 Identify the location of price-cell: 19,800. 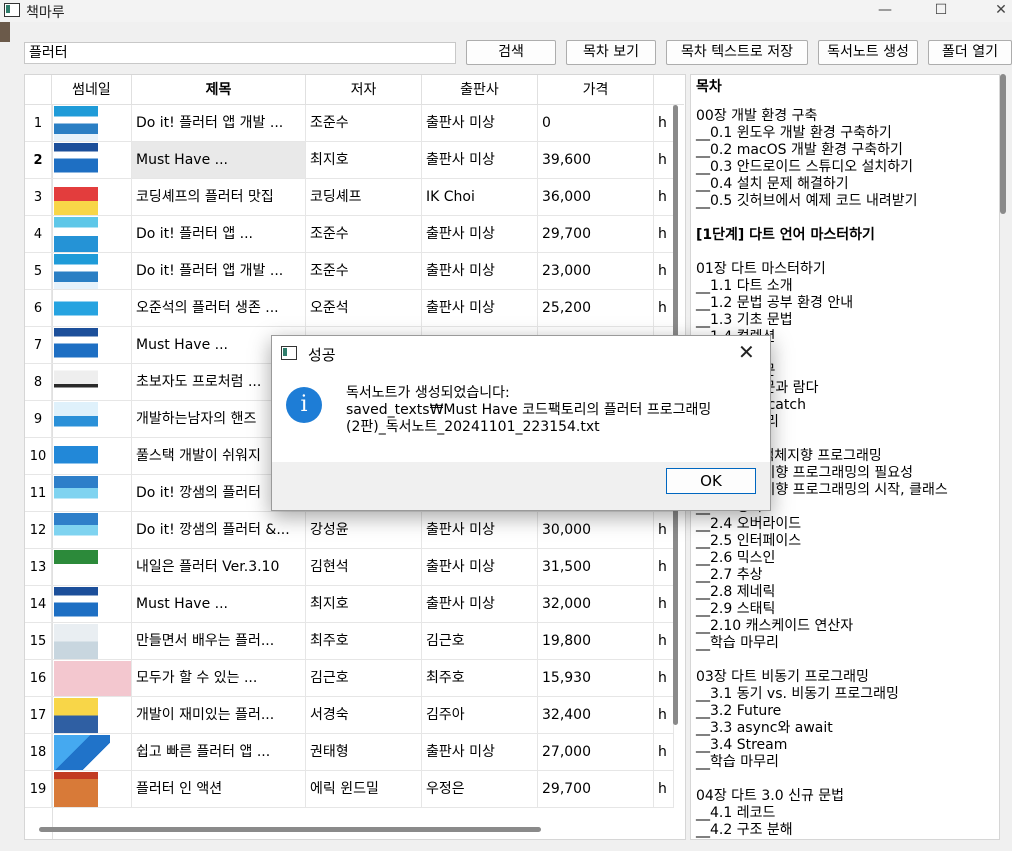
(596, 641).